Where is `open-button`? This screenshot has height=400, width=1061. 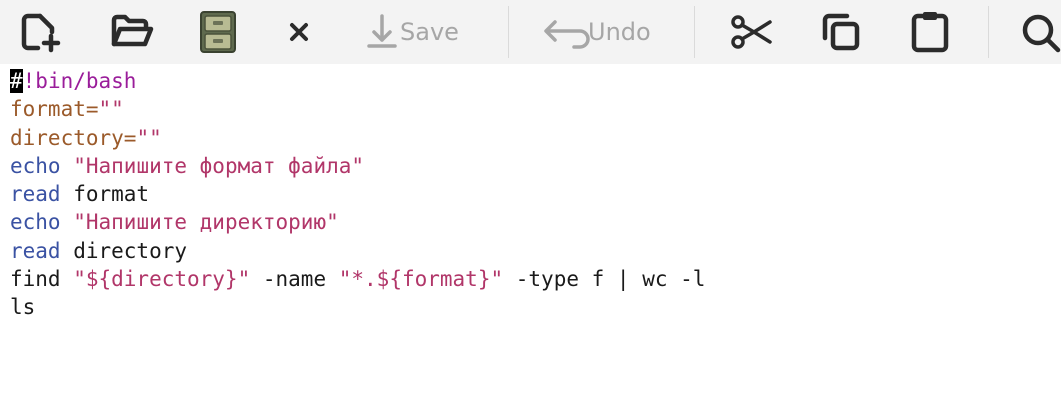
open-button is located at coordinates (132, 32).